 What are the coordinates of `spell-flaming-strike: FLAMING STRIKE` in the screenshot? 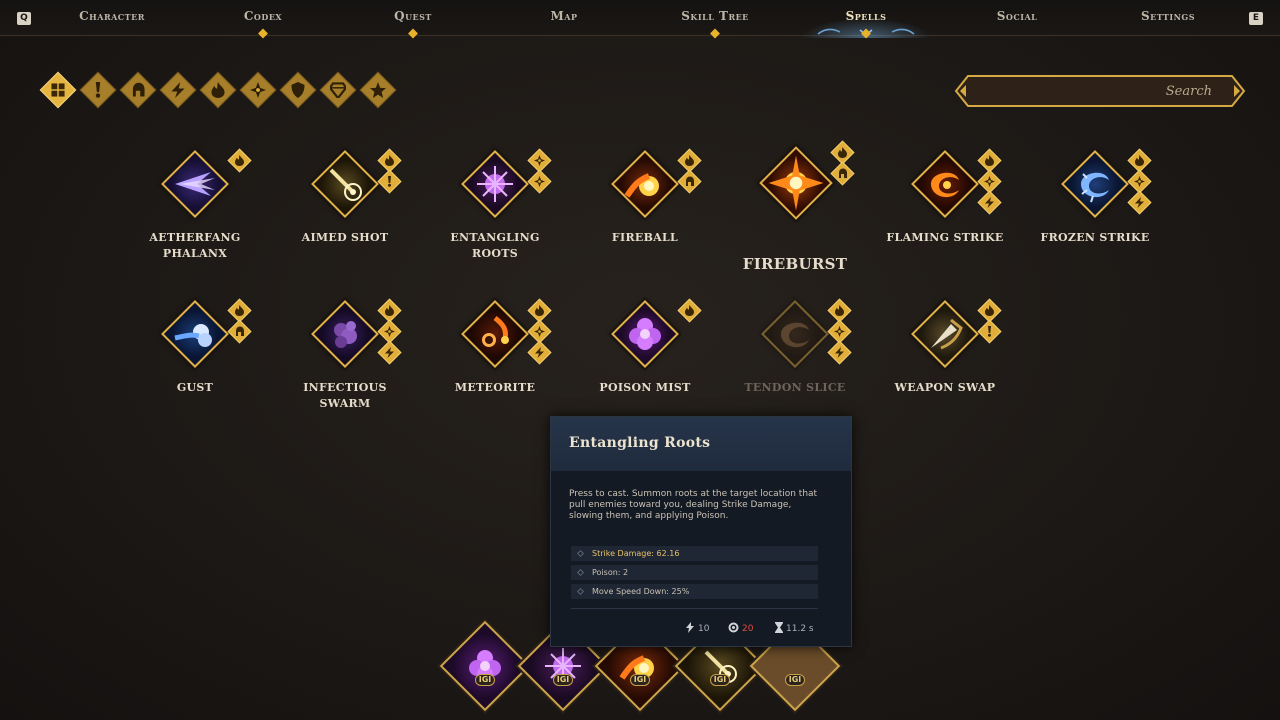 It's located at (945, 209).